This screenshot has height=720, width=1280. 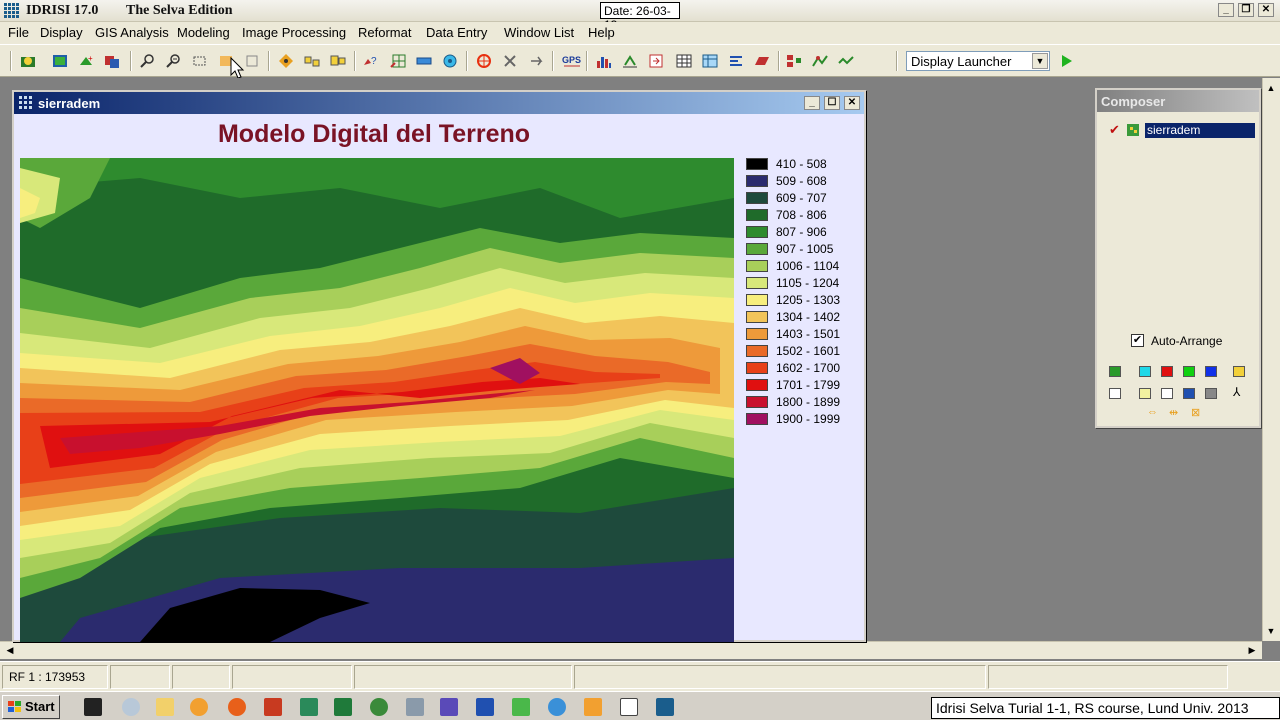 What do you see at coordinates (629, 707) in the screenshot?
I see `window-icon` at bounding box center [629, 707].